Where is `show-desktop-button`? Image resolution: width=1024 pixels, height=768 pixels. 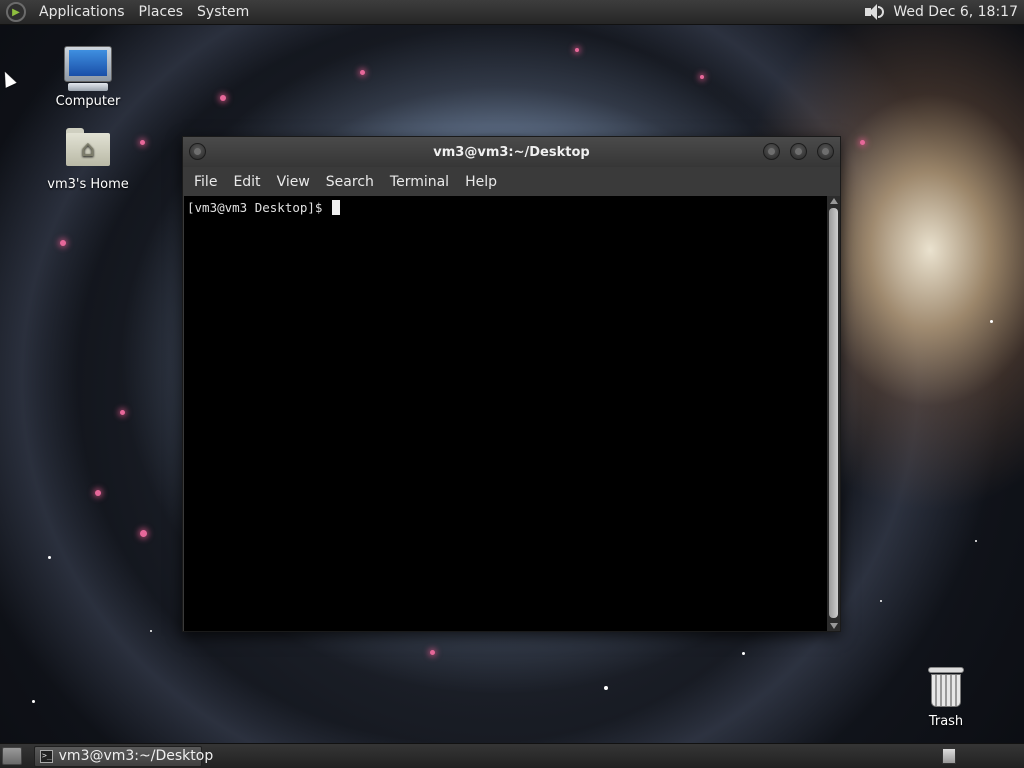
show-desktop-button is located at coordinates (12, 756).